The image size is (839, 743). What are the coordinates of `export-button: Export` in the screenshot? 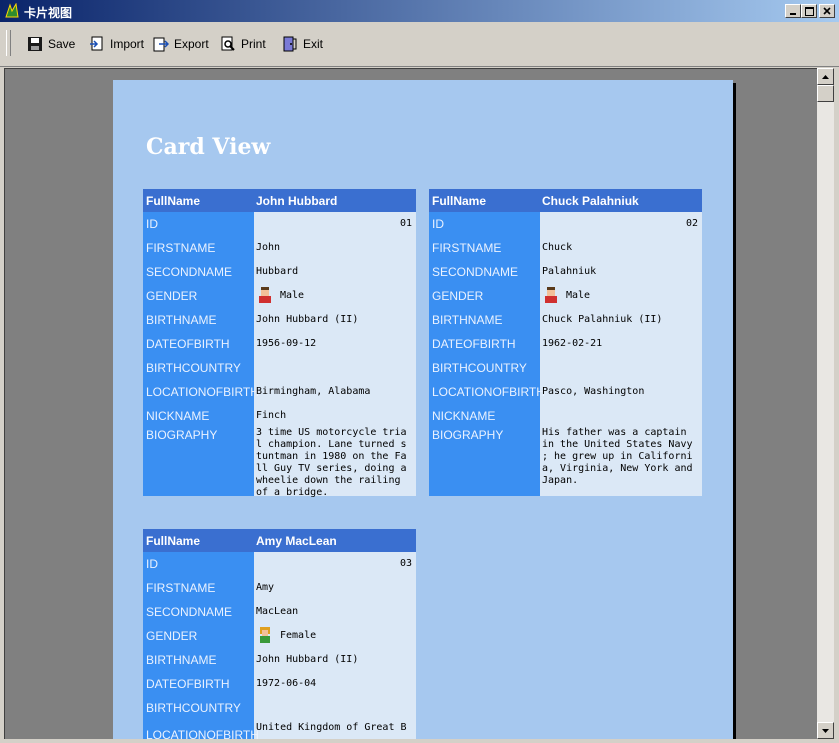 It's located at (181, 44).